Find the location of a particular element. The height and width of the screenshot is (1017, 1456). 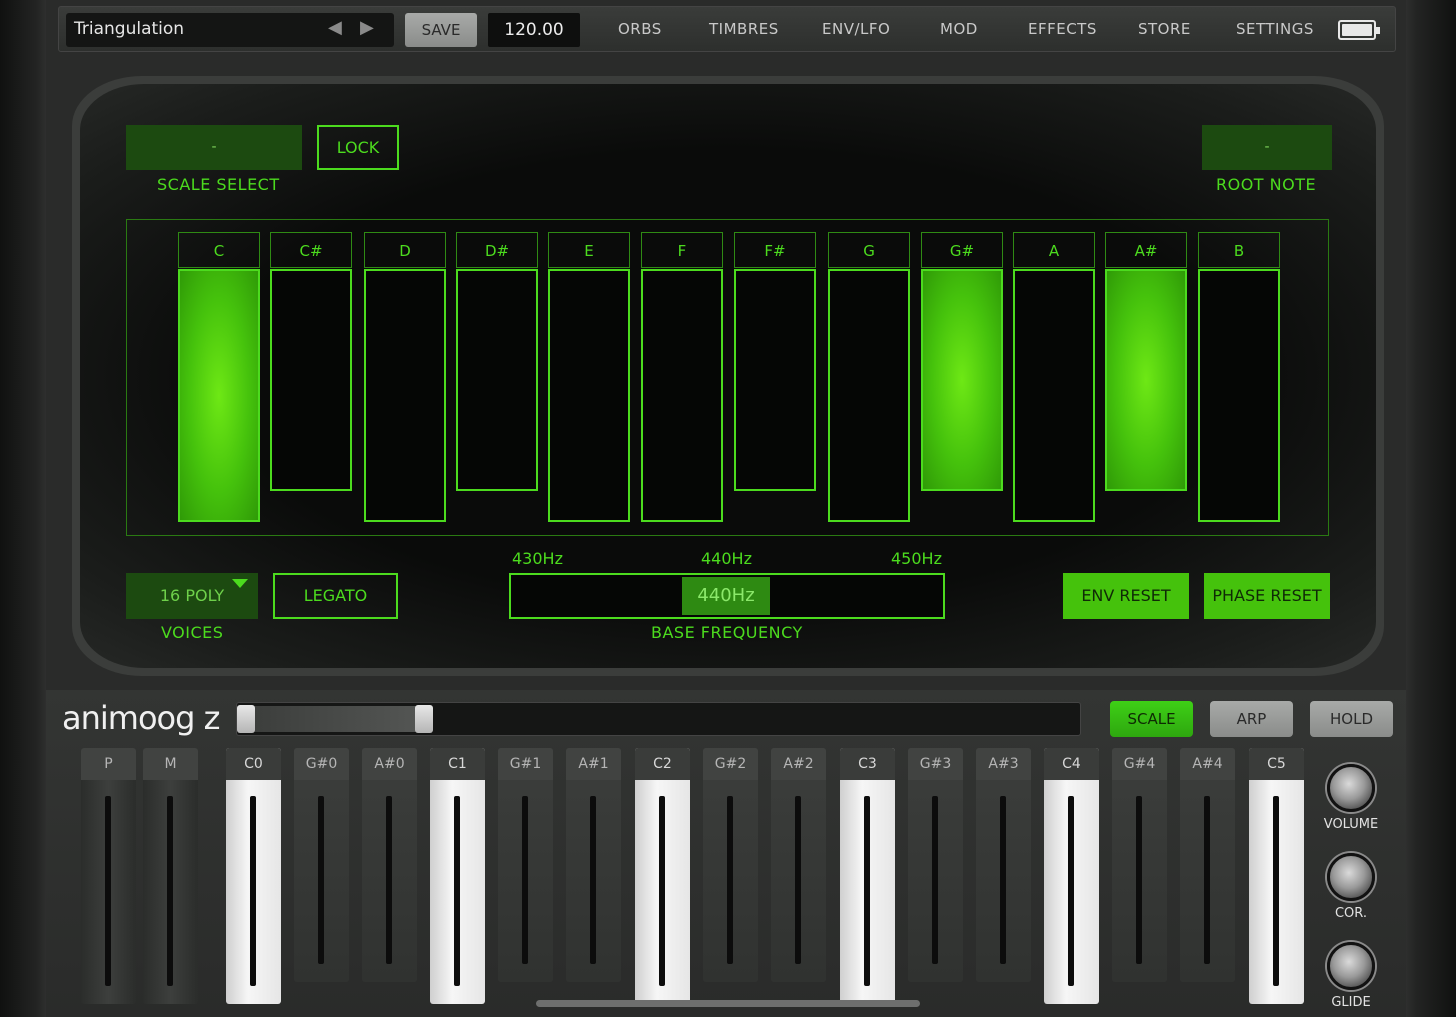

root-note-label: ROOT NOTE is located at coordinates (1266, 184).